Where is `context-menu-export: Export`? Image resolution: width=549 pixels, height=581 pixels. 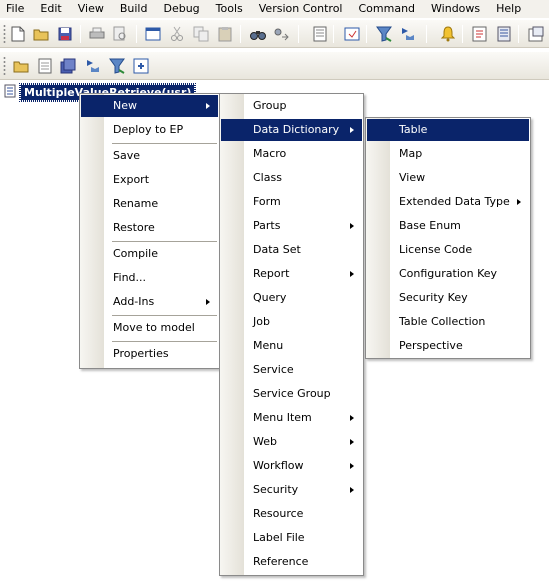
context-menu-export: Export is located at coordinates (149, 180).